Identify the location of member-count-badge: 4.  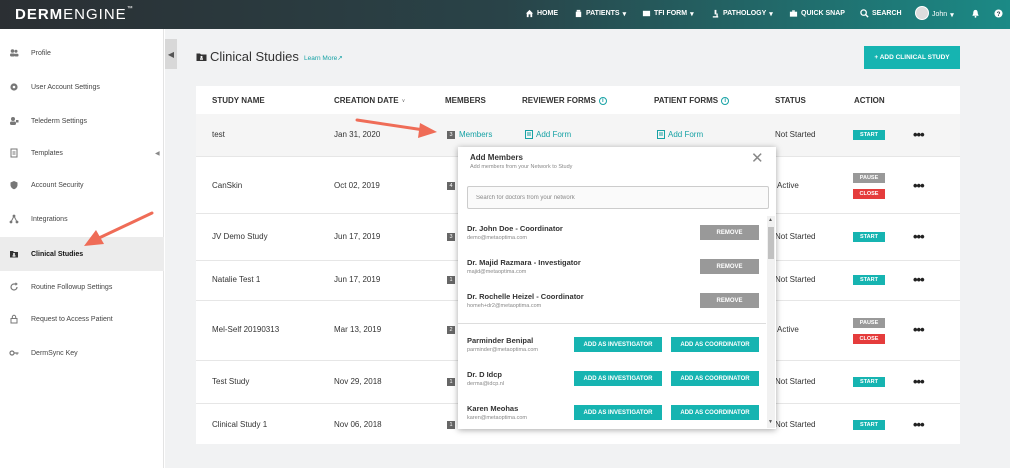
(451, 186).